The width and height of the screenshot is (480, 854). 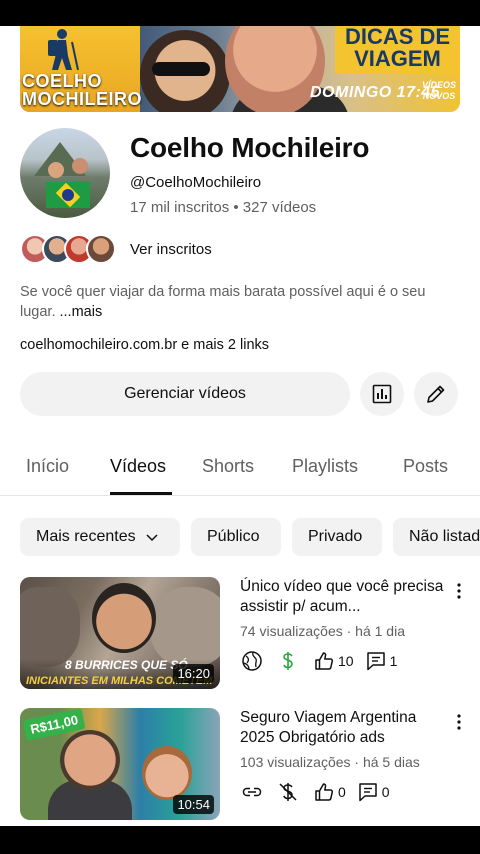 I want to click on analytics-button, so click(x=382, y=394).